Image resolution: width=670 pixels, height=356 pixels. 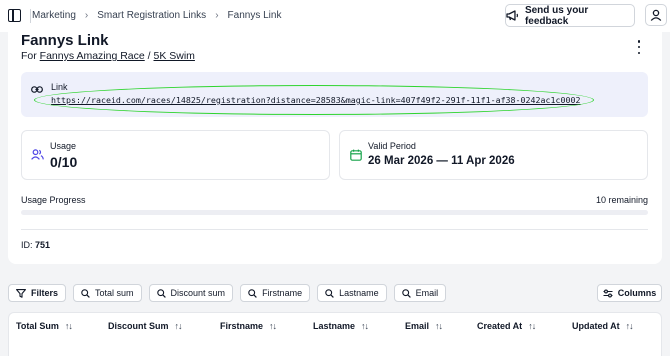 I want to click on column-header-label: Created At, so click(x=500, y=326).